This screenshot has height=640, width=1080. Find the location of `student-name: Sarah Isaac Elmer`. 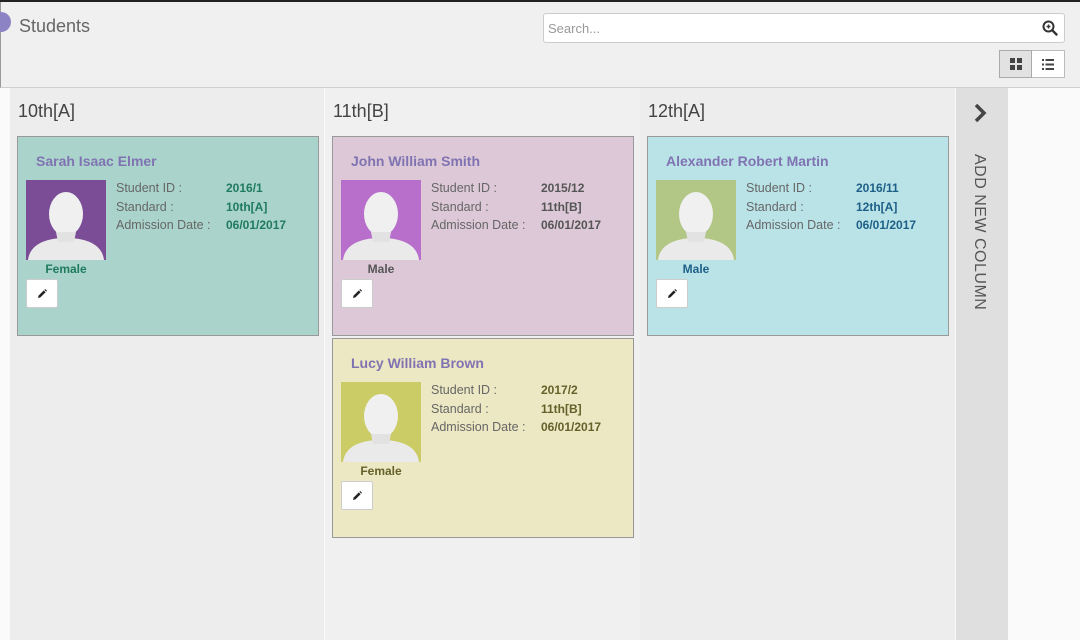

student-name: Sarah Isaac Elmer is located at coordinates (96, 161).